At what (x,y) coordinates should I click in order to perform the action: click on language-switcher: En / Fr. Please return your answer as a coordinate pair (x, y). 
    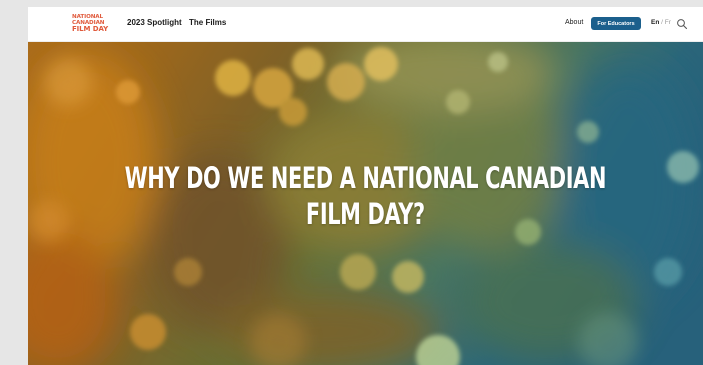
    Looking at the image, I should click on (661, 22).